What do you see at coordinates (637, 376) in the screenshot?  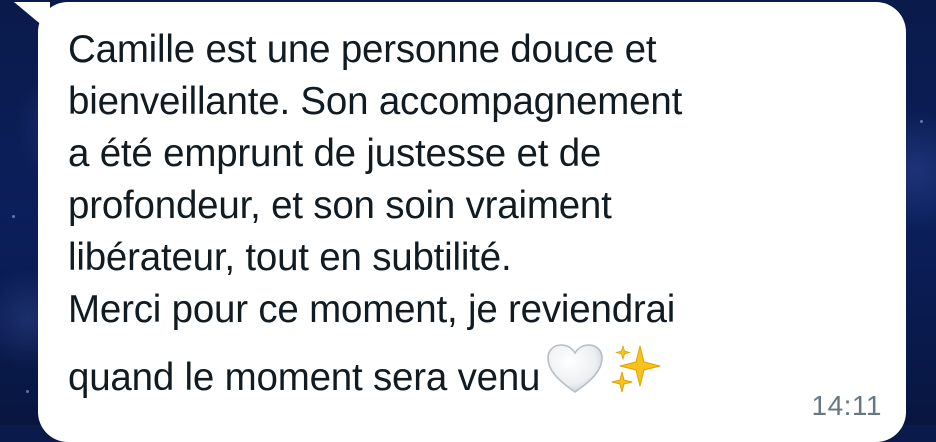 I see `sparkles-icon` at bounding box center [637, 376].